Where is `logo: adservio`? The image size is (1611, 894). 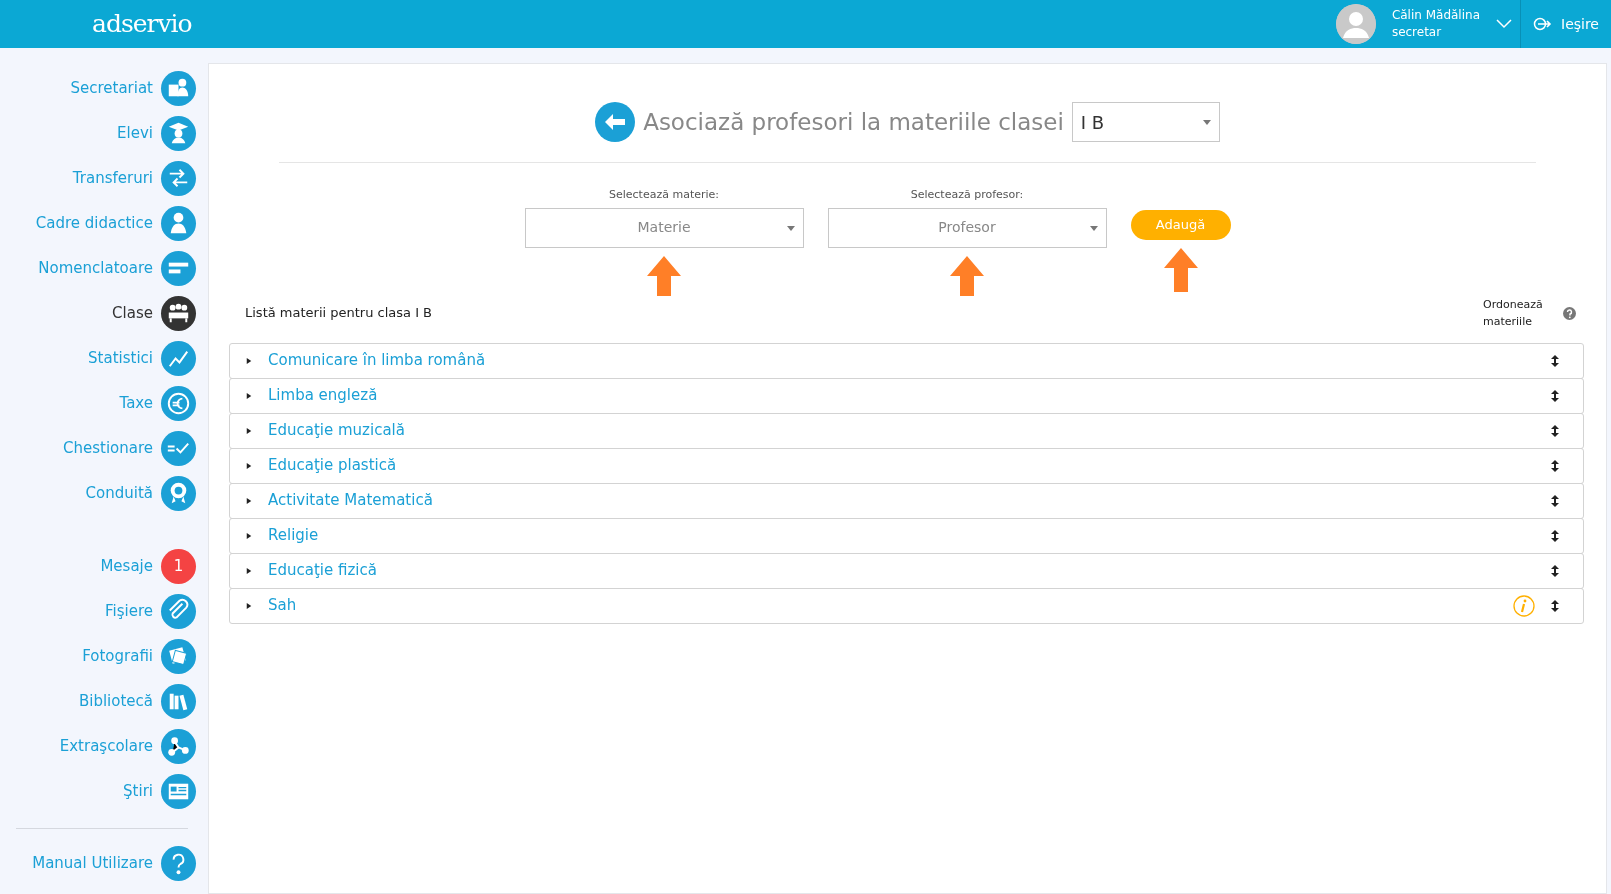
logo: adservio is located at coordinates (142, 24).